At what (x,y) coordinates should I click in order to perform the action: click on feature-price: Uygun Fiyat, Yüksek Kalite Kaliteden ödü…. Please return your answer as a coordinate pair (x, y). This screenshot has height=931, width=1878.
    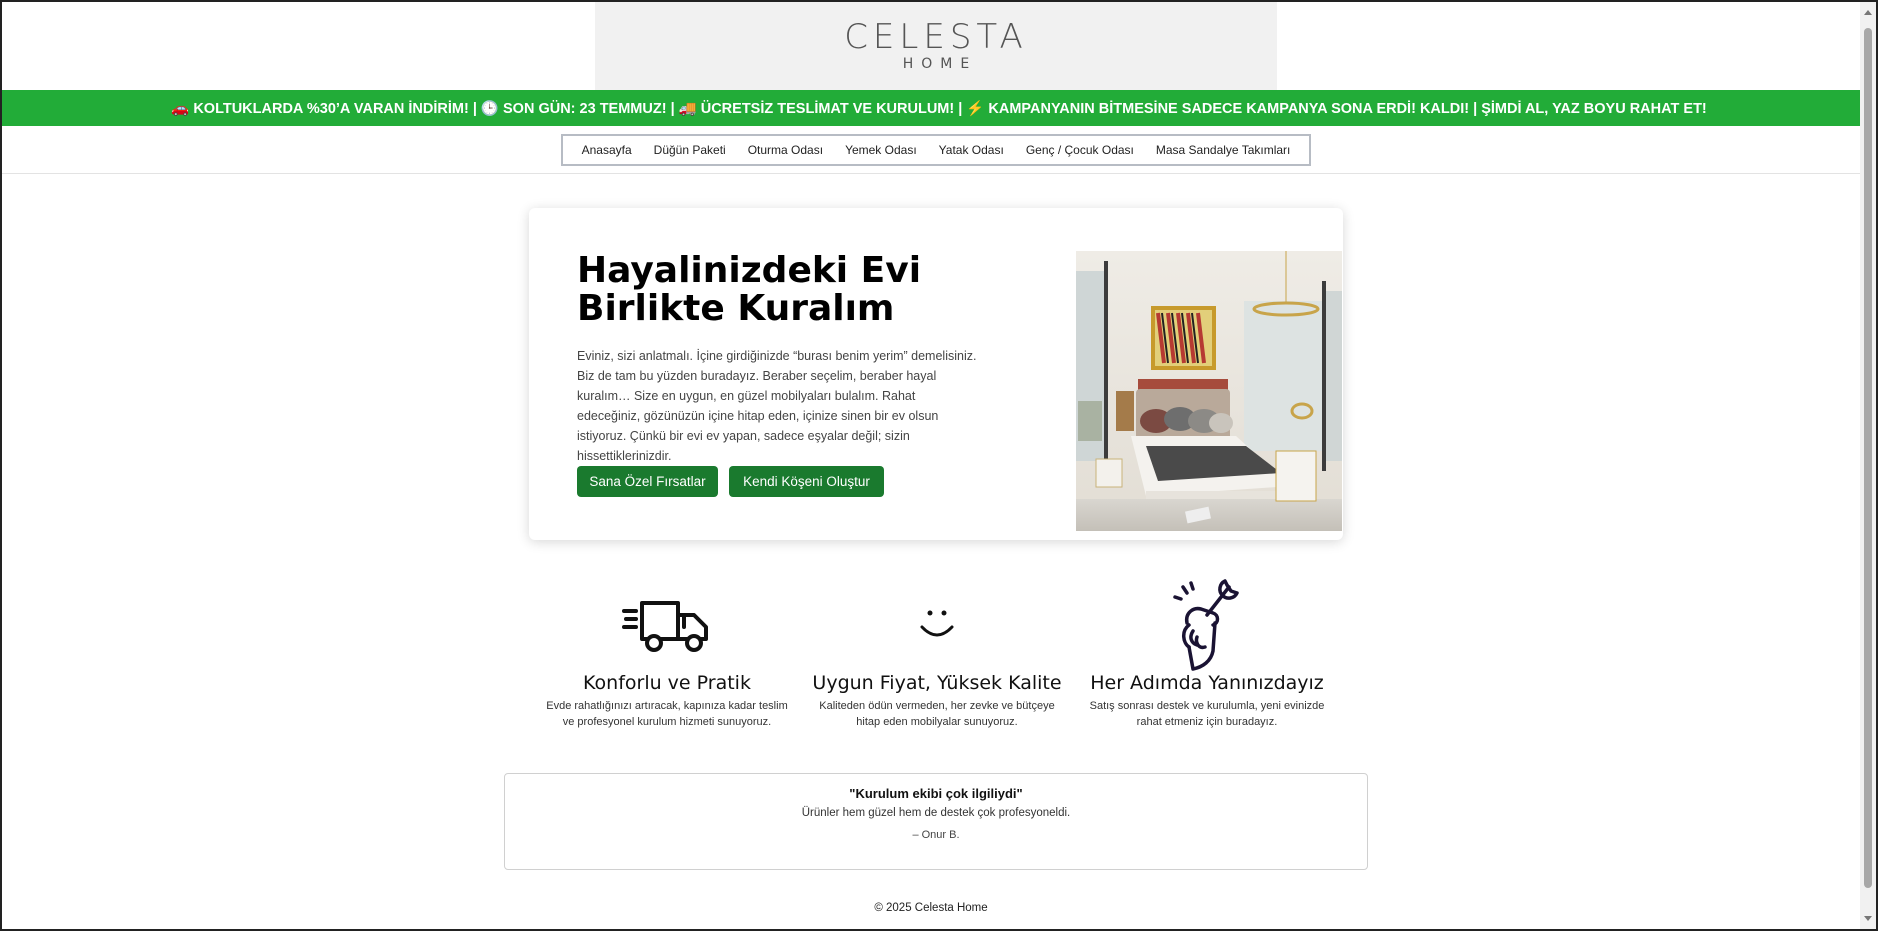
    Looking at the image, I should click on (937, 651).